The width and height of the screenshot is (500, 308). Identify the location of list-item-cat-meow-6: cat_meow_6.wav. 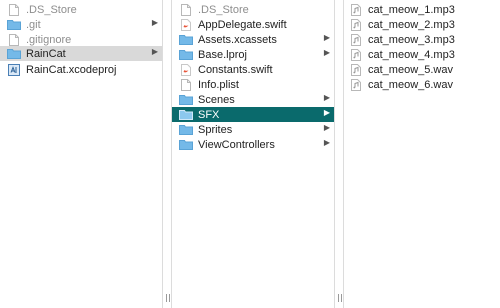
(422, 84).